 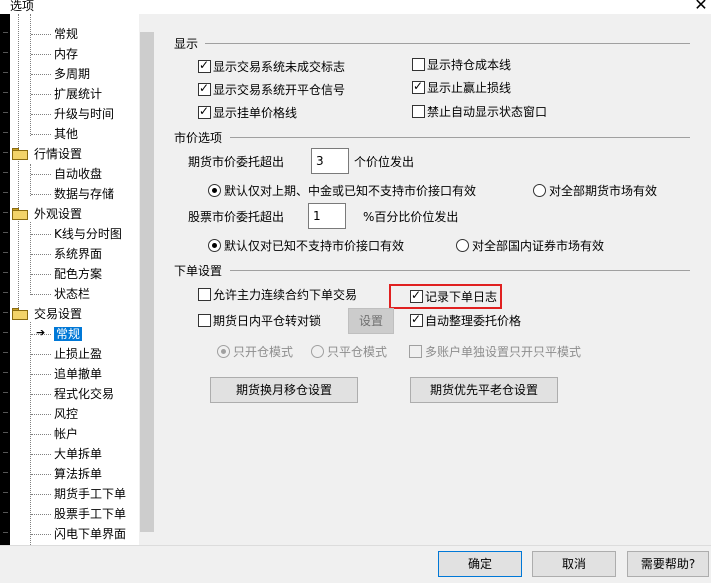 What do you see at coordinates (330, 161) in the screenshot?
I see `futures-ticks-input: 3` at bounding box center [330, 161].